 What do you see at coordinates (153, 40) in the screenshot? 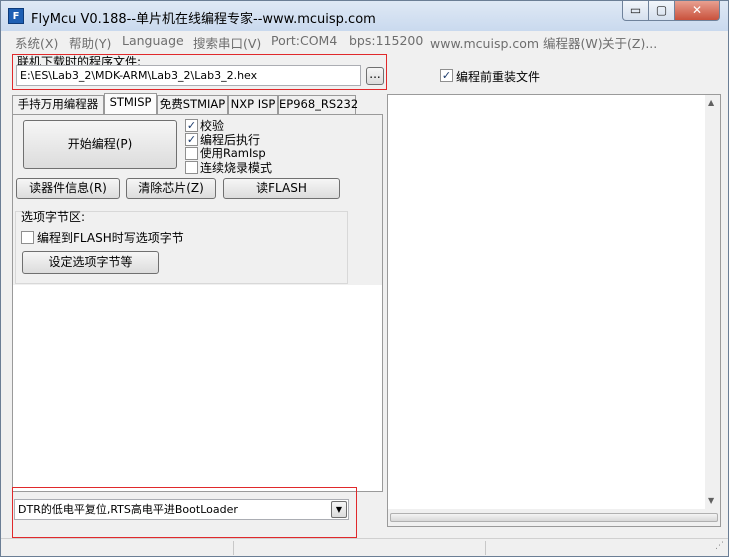
I see `menu-language: Language` at bounding box center [153, 40].